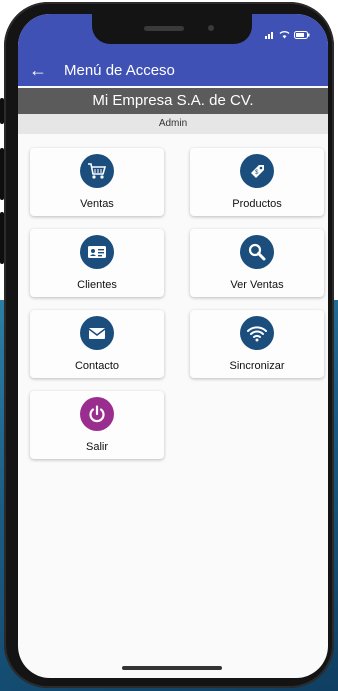 This screenshot has width=338, height=691. What do you see at coordinates (257, 285) in the screenshot?
I see `menu-item-label: Ver Ventas` at bounding box center [257, 285].